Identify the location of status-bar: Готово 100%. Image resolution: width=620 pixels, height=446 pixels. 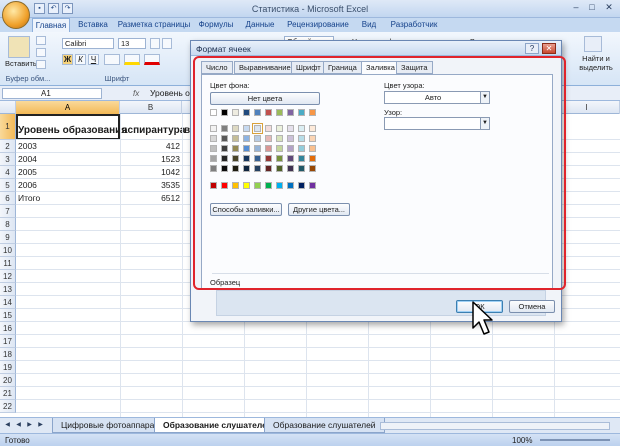
(310, 439).